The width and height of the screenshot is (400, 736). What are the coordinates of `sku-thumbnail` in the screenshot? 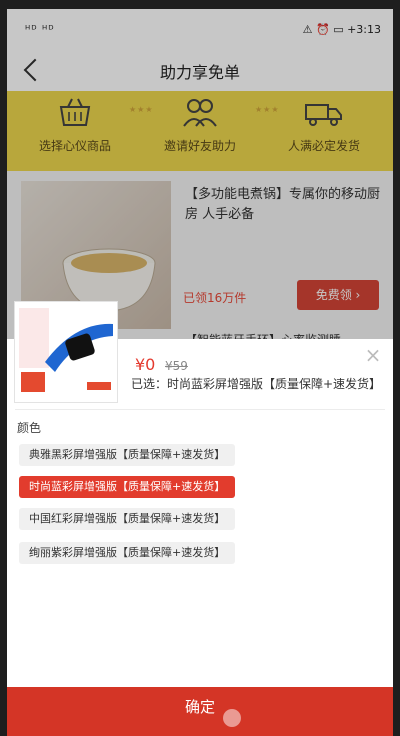 It's located at (66, 352).